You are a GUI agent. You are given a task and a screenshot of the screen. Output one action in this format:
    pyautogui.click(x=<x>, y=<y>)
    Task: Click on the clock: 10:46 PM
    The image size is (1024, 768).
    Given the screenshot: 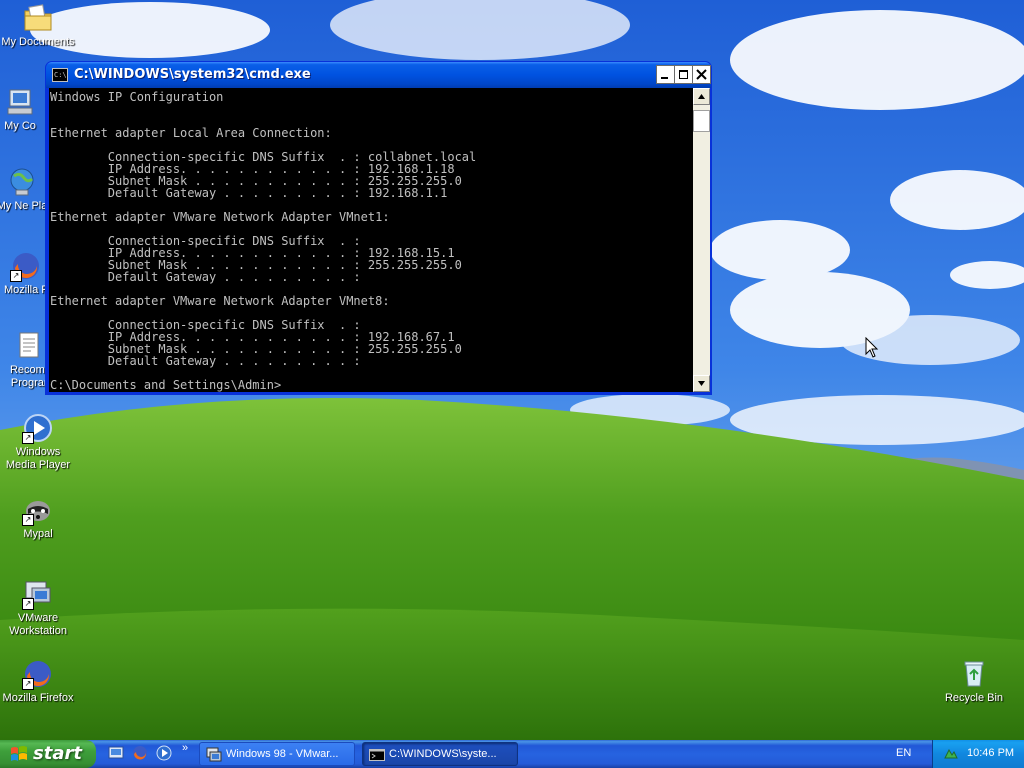 What is the action you would take?
    pyautogui.click(x=991, y=753)
    